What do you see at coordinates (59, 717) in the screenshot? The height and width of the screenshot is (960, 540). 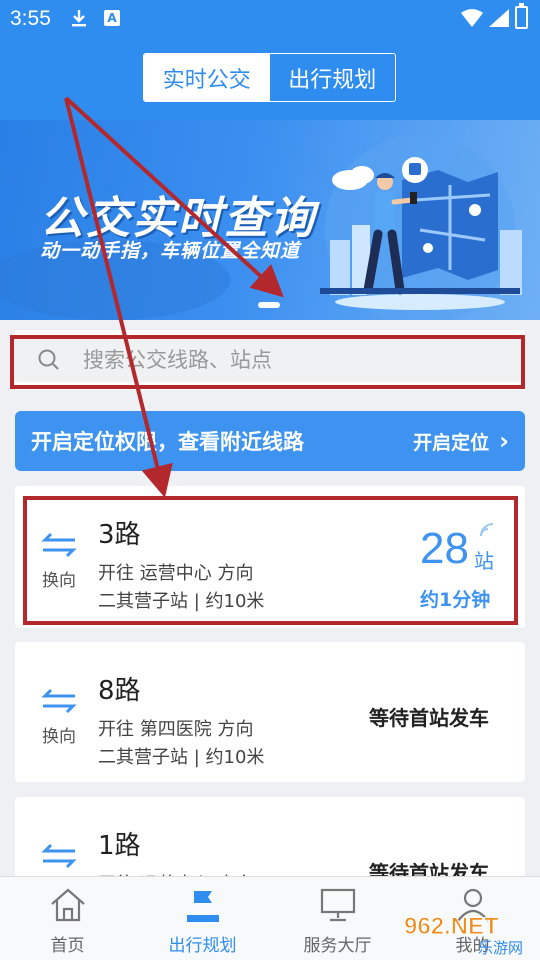 I see `swap-direction-button: 换向` at bounding box center [59, 717].